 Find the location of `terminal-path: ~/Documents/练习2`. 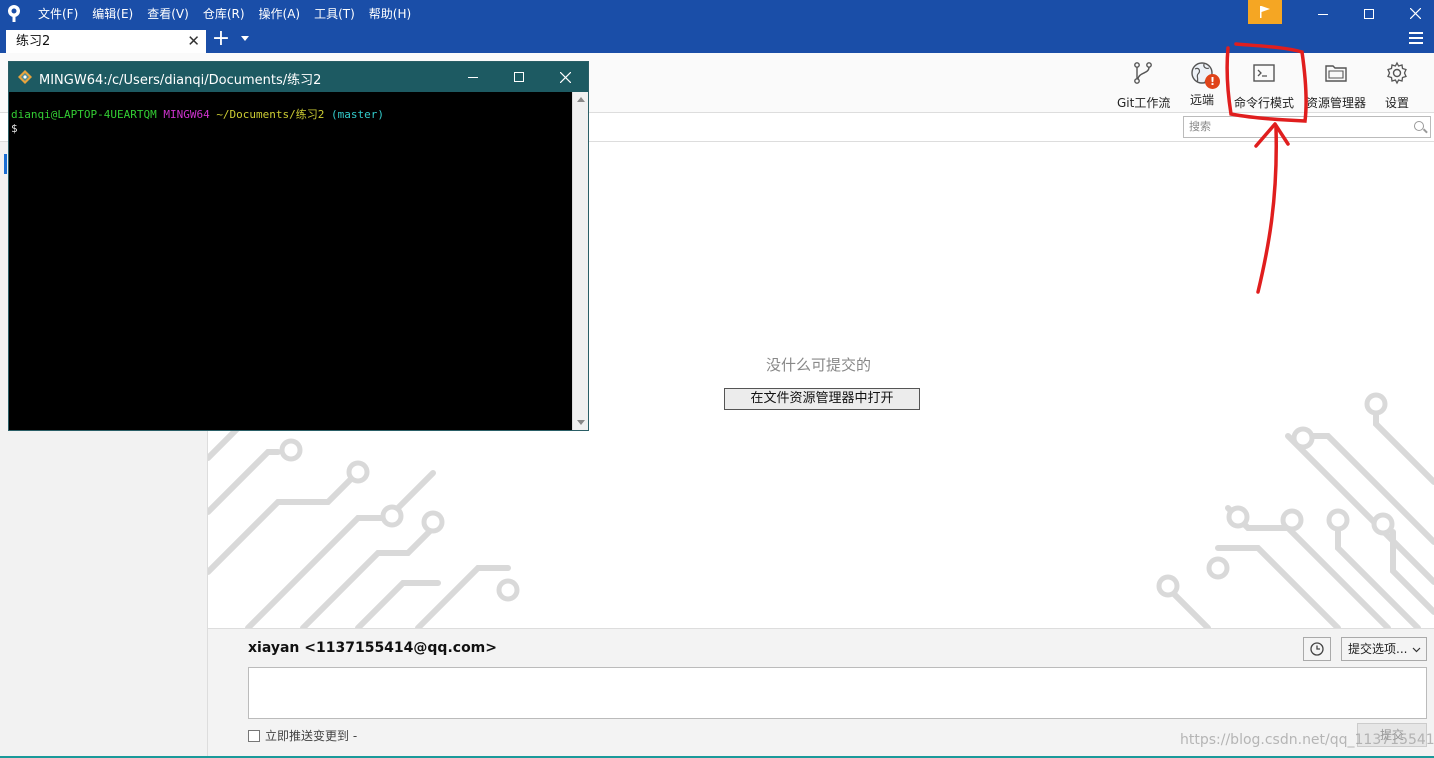

terminal-path: ~/Documents/练习2 is located at coordinates (270, 114).